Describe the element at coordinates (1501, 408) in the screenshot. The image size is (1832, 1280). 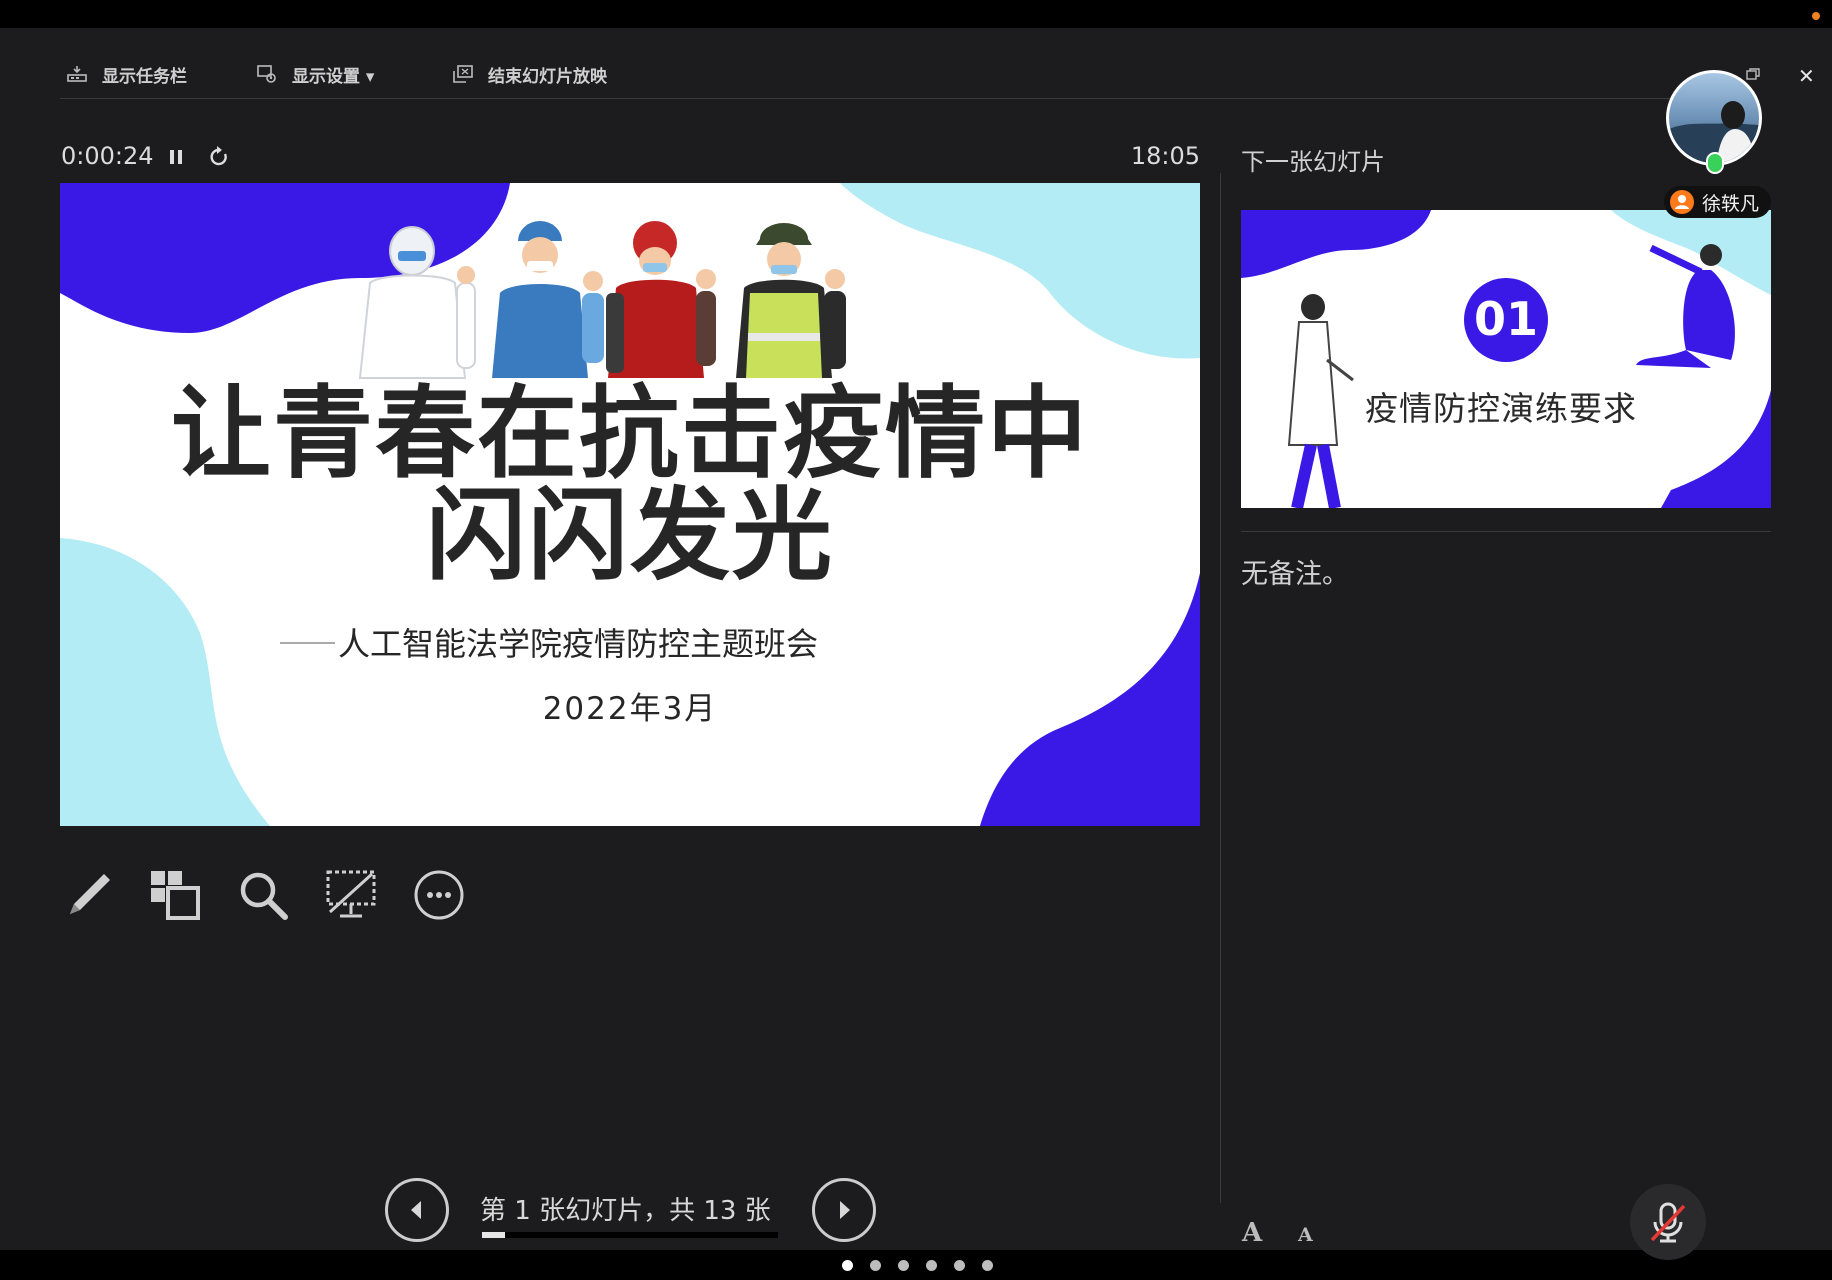
I see `next-slide-title: 疫情防控演练要求` at that location.